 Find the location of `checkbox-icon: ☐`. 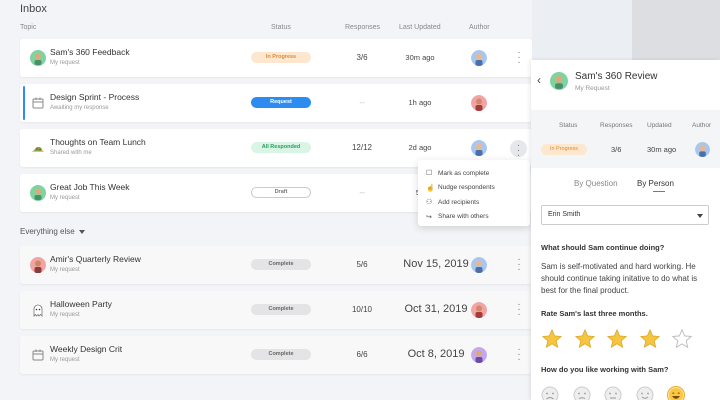

checkbox-icon: ☐ is located at coordinates (429, 174).